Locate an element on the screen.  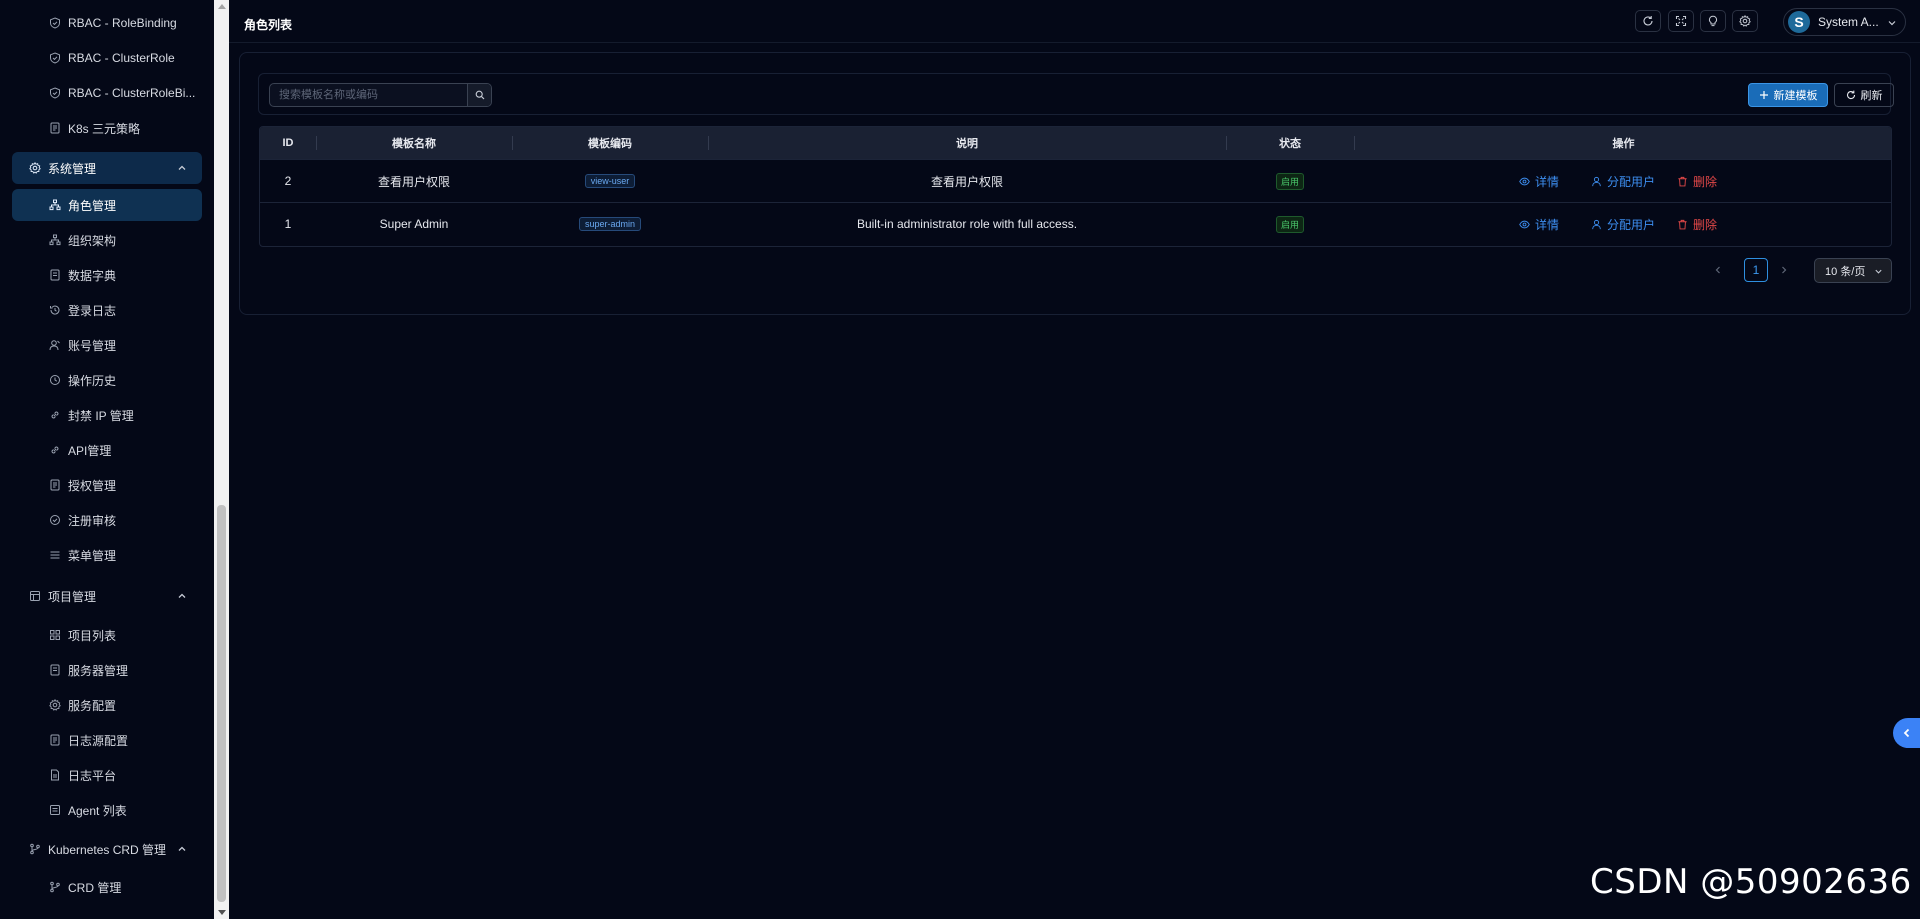
fullscreen-button is located at coordinates (1681, 21).